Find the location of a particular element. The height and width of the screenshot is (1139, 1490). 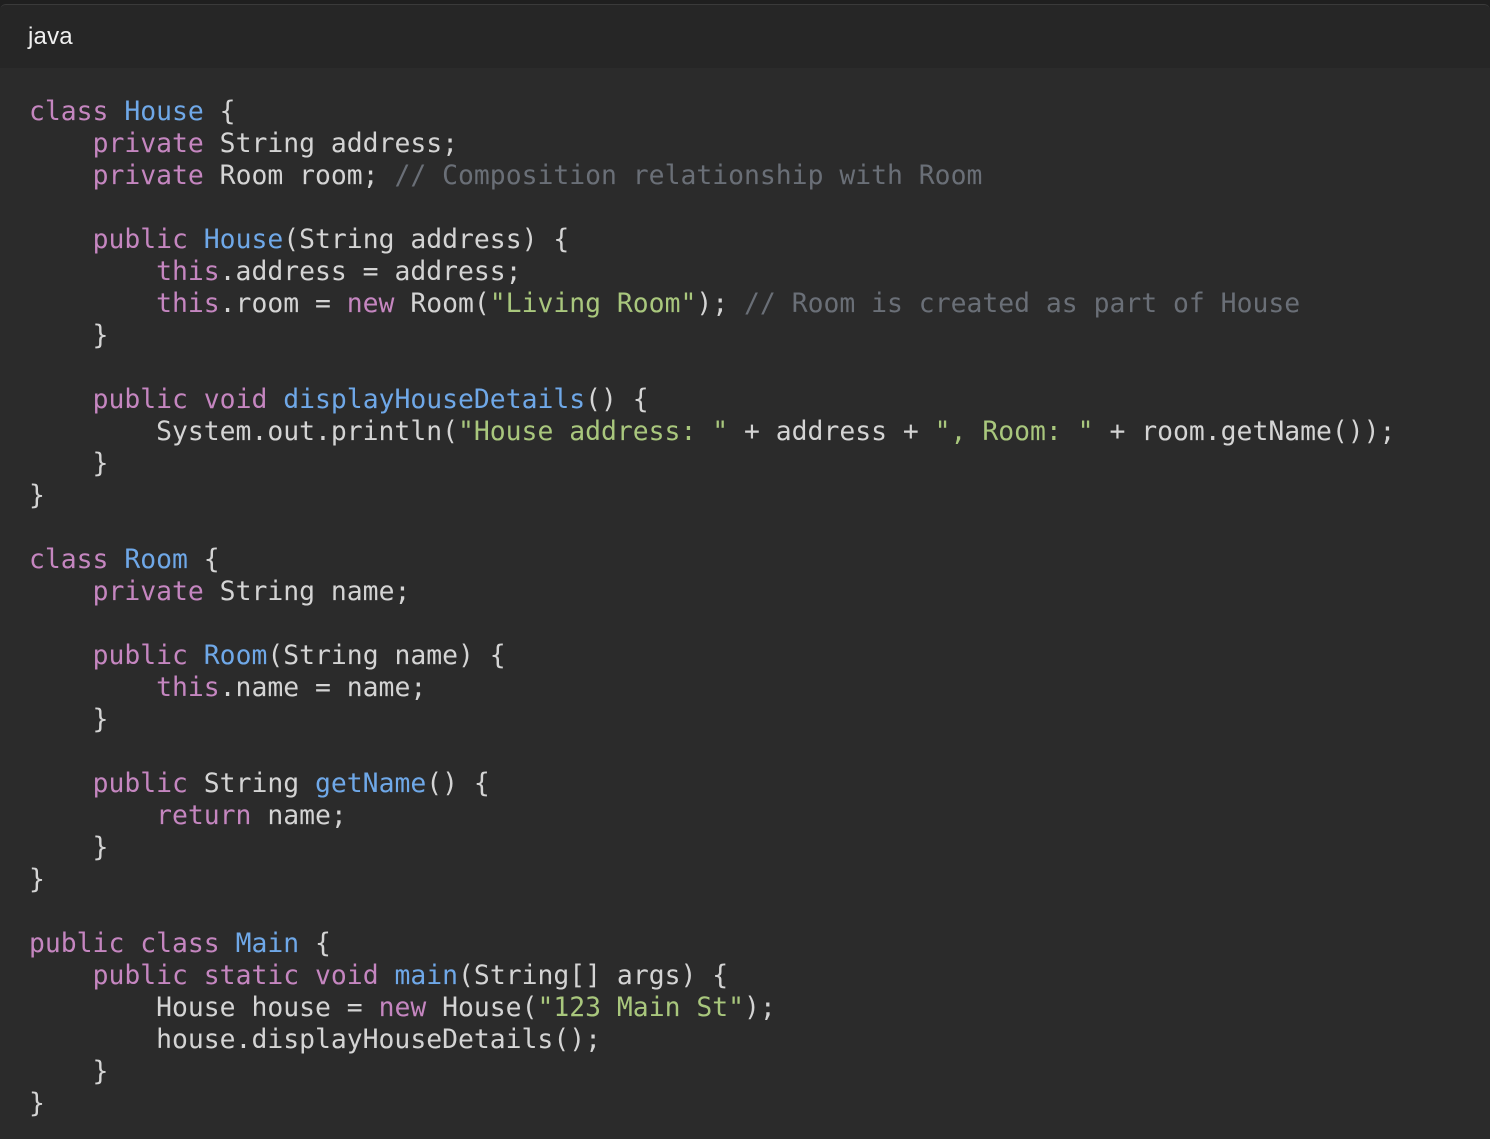

code-token: getName is located at coordinates (371, 783).